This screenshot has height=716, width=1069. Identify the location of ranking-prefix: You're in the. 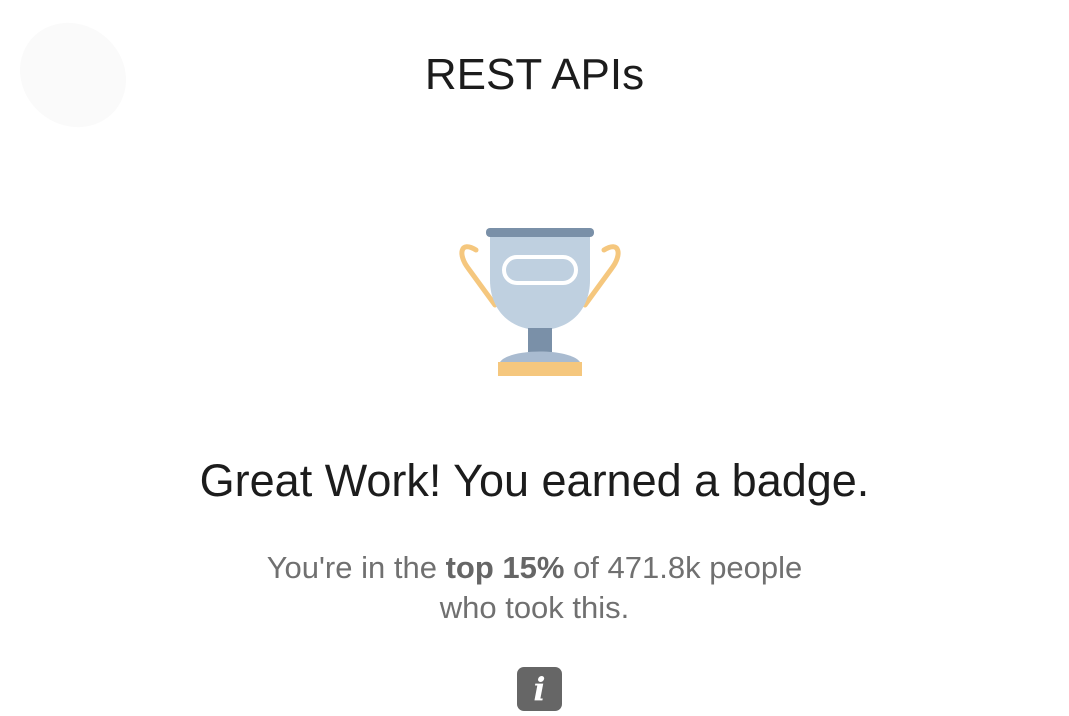
(356, 567).